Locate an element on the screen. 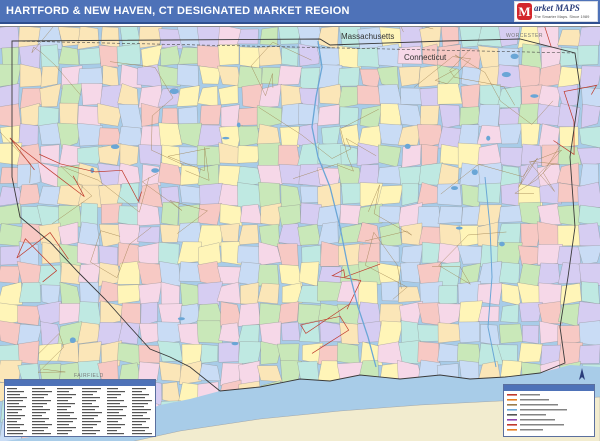 This screenshot has width=600, height=441. state-label-massachusetts: Massachusetts is located at coordinates (368, 36).